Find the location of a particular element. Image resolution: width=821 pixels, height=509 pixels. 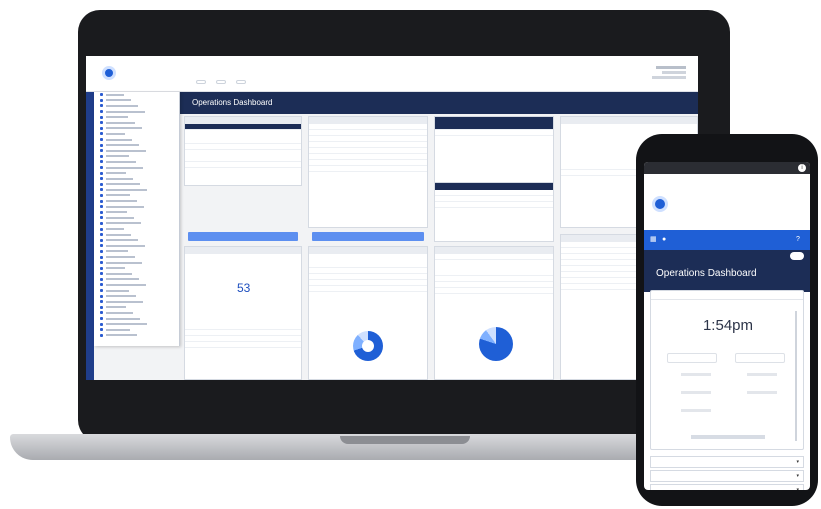

clock-footer-link is located at coordinates (728, 437).